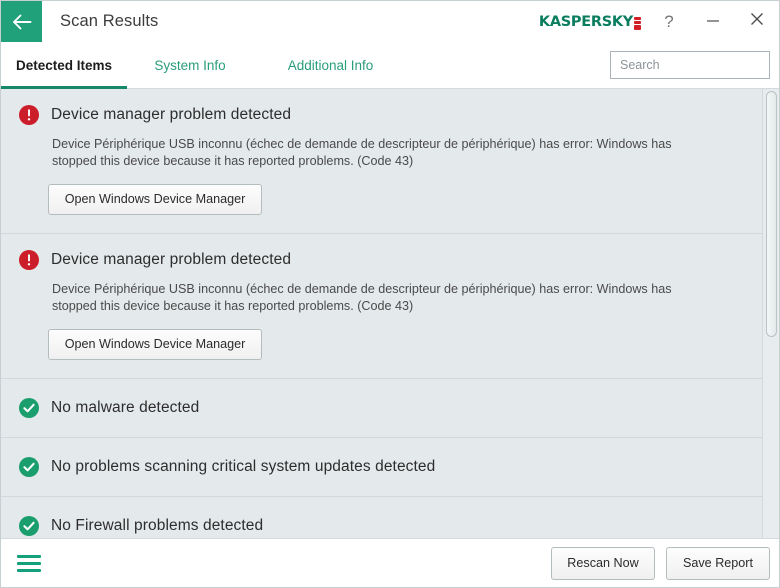  I want to click on back-button, so click(21, 21).